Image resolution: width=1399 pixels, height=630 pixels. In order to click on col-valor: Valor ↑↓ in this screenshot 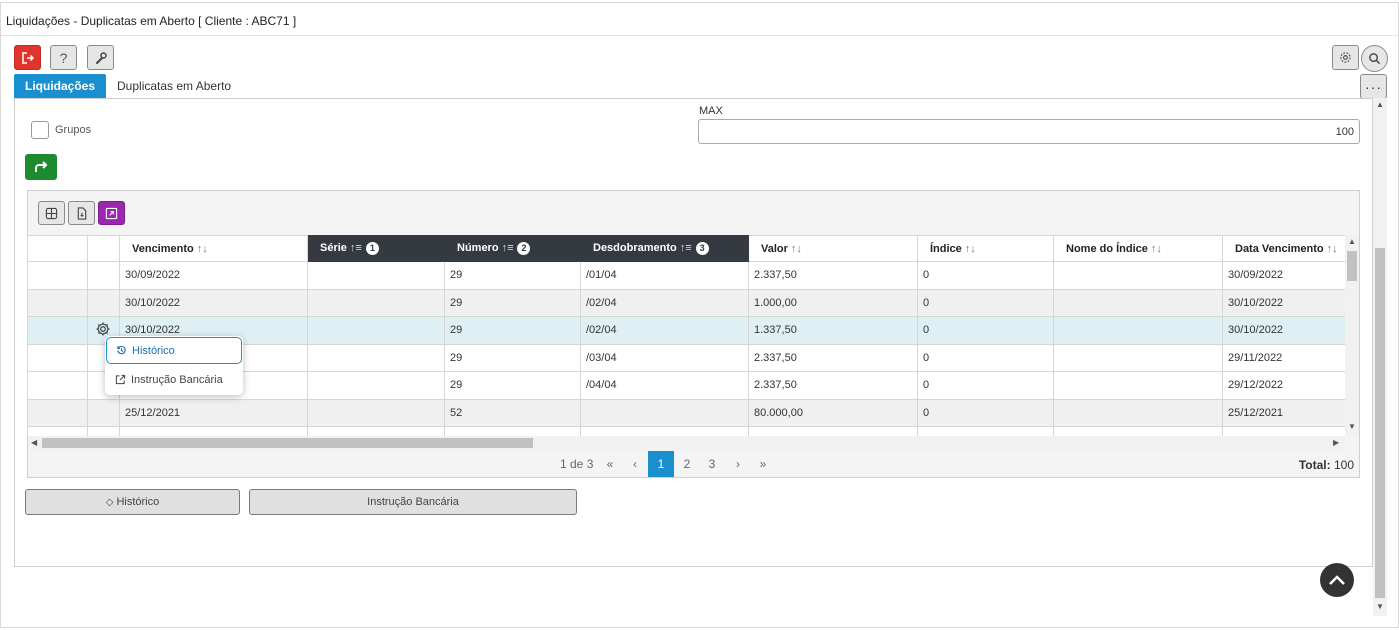, I will do `click(833, 248)`.